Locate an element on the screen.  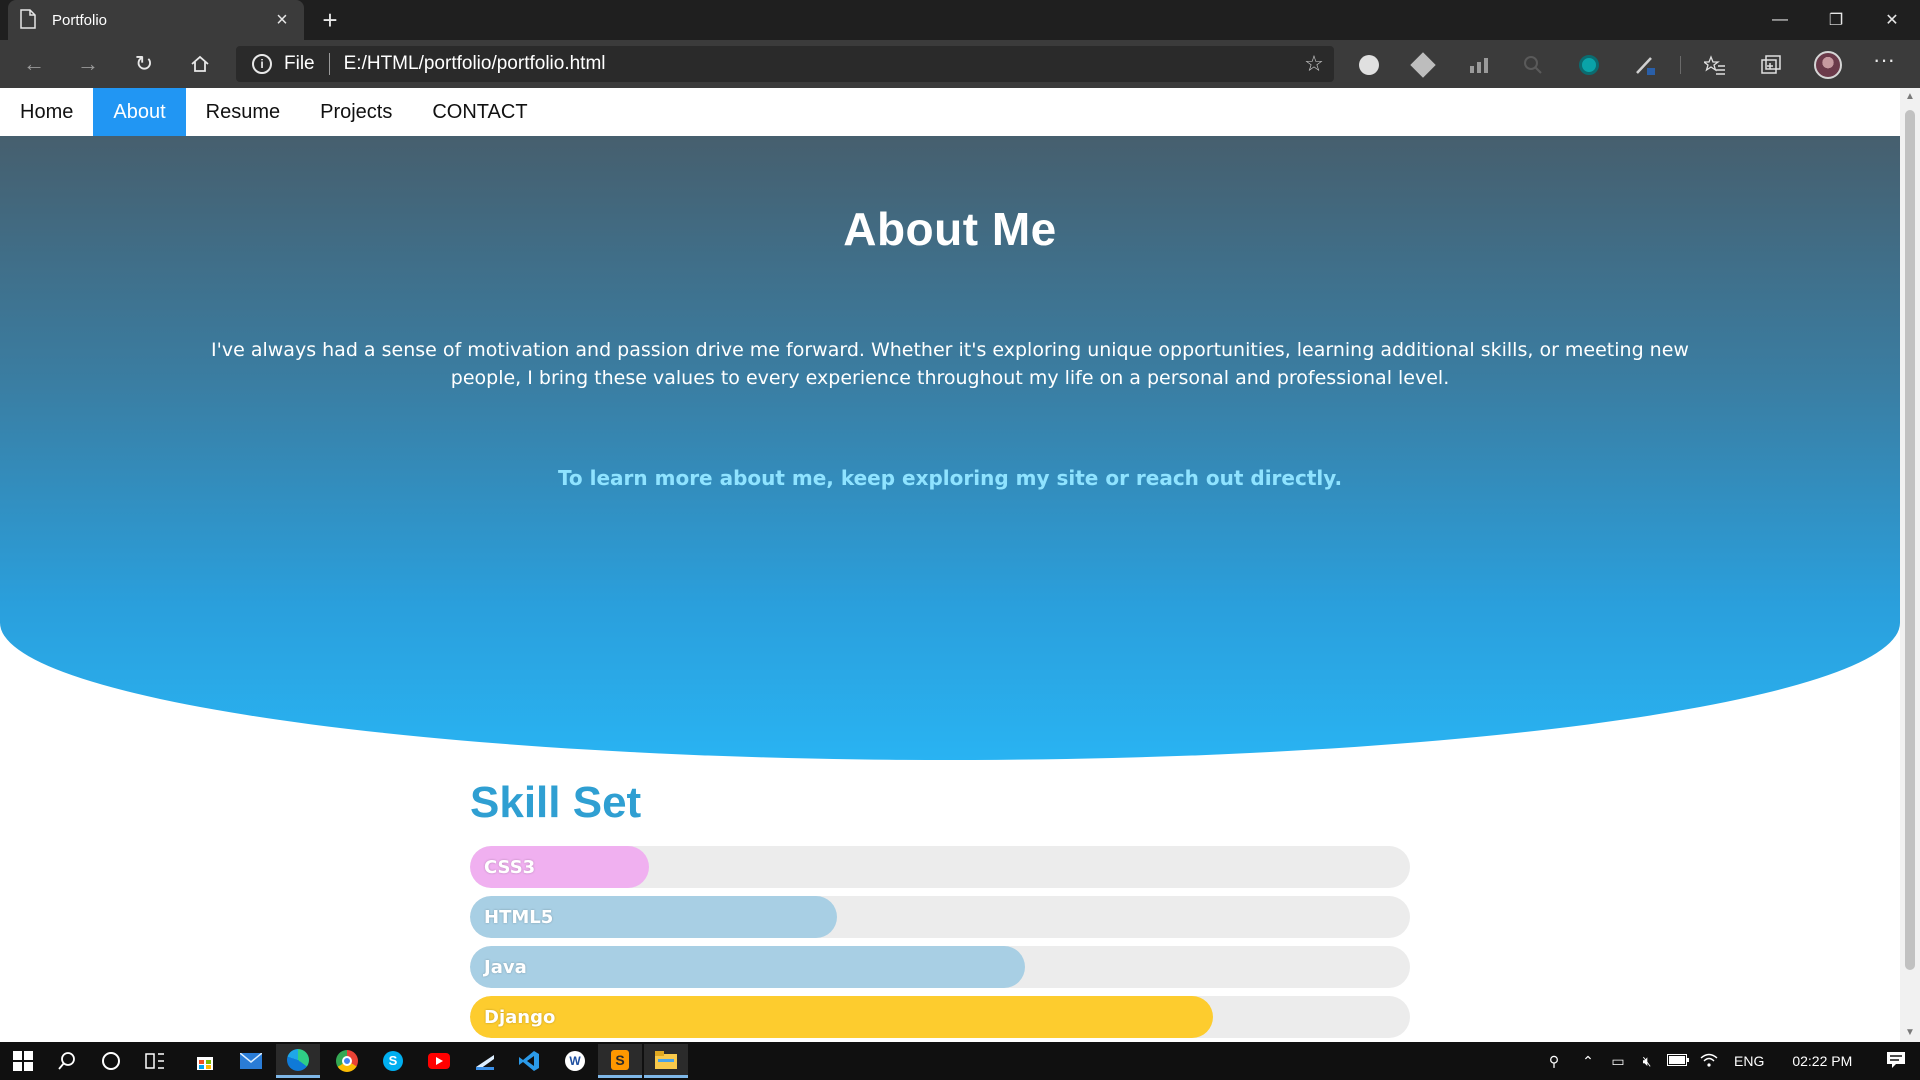
people-icon: ⚲ is located at coordinates (1554, 1061).